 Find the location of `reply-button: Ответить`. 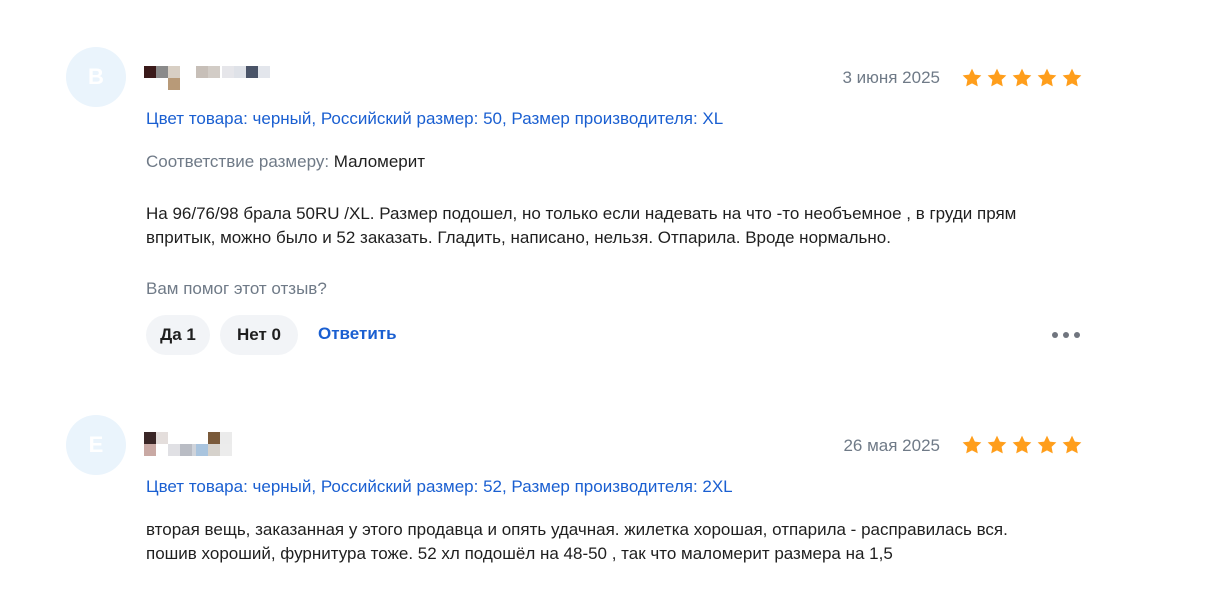

reply-button: Ответить is located at coordinates (357, 334).